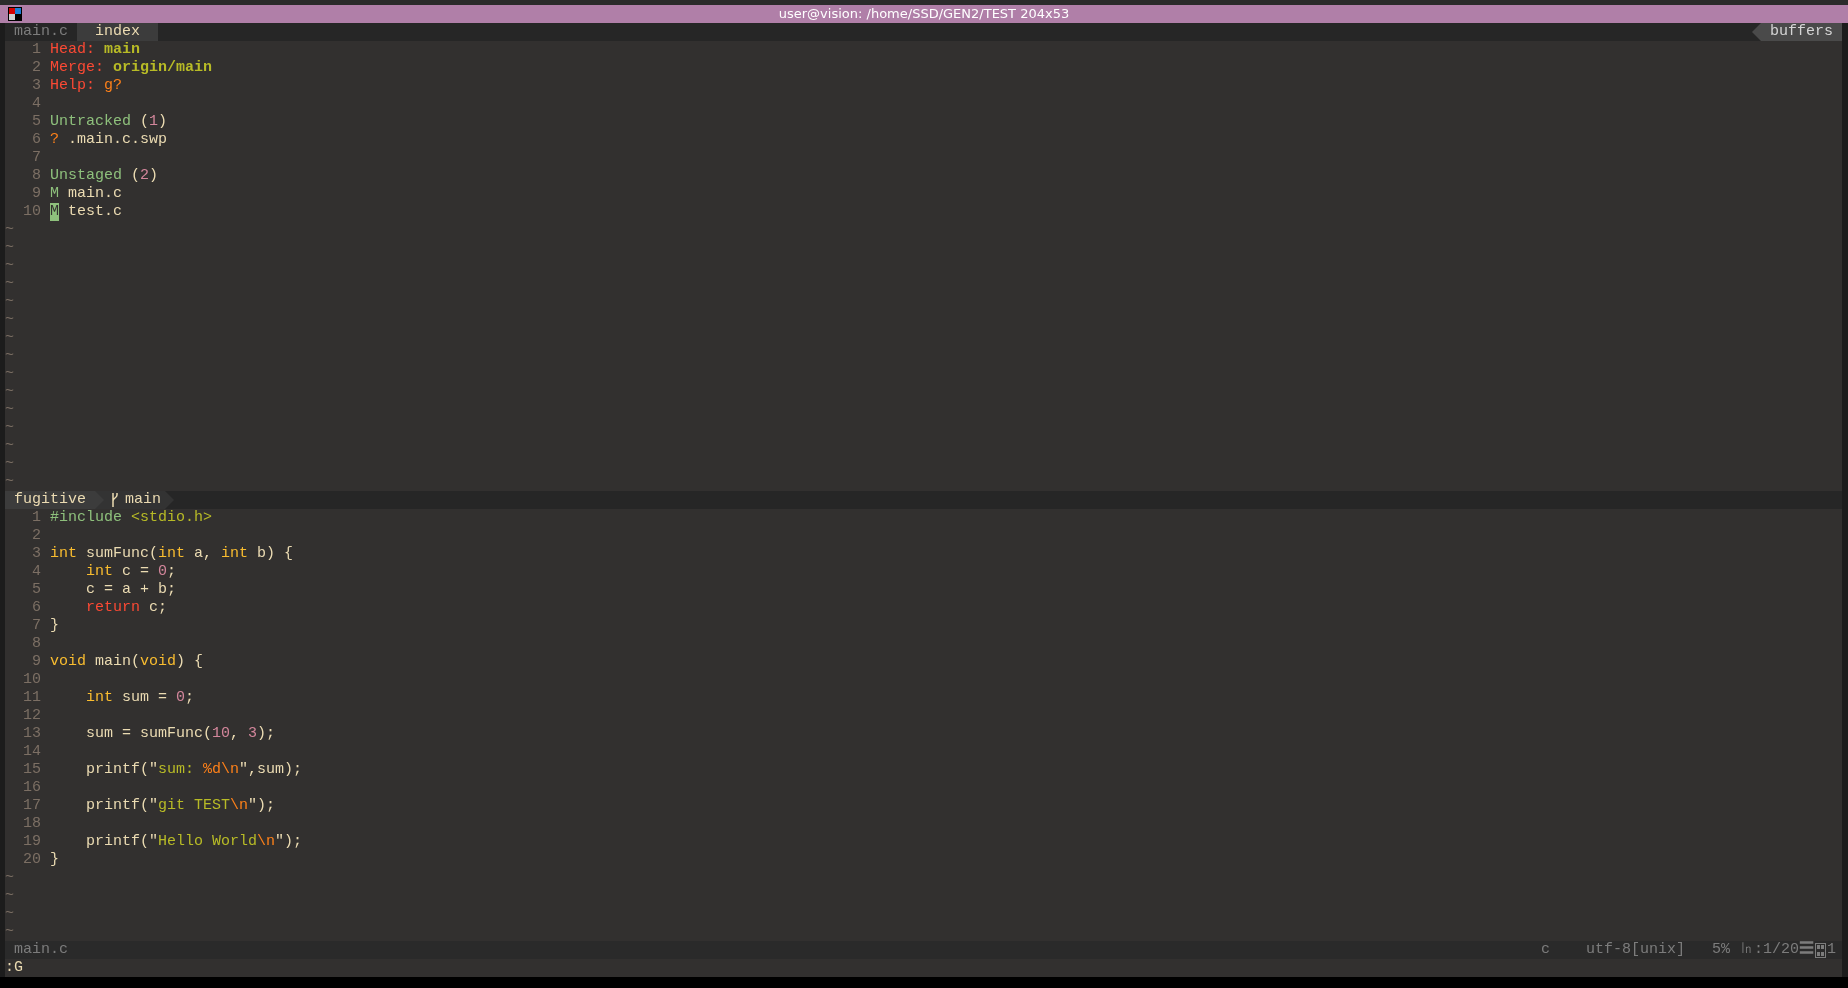 The image size is (1848, 988). Describe the element at coordinates (86, 194) in the screenshot. I see `code-line: M main.c` at that location.